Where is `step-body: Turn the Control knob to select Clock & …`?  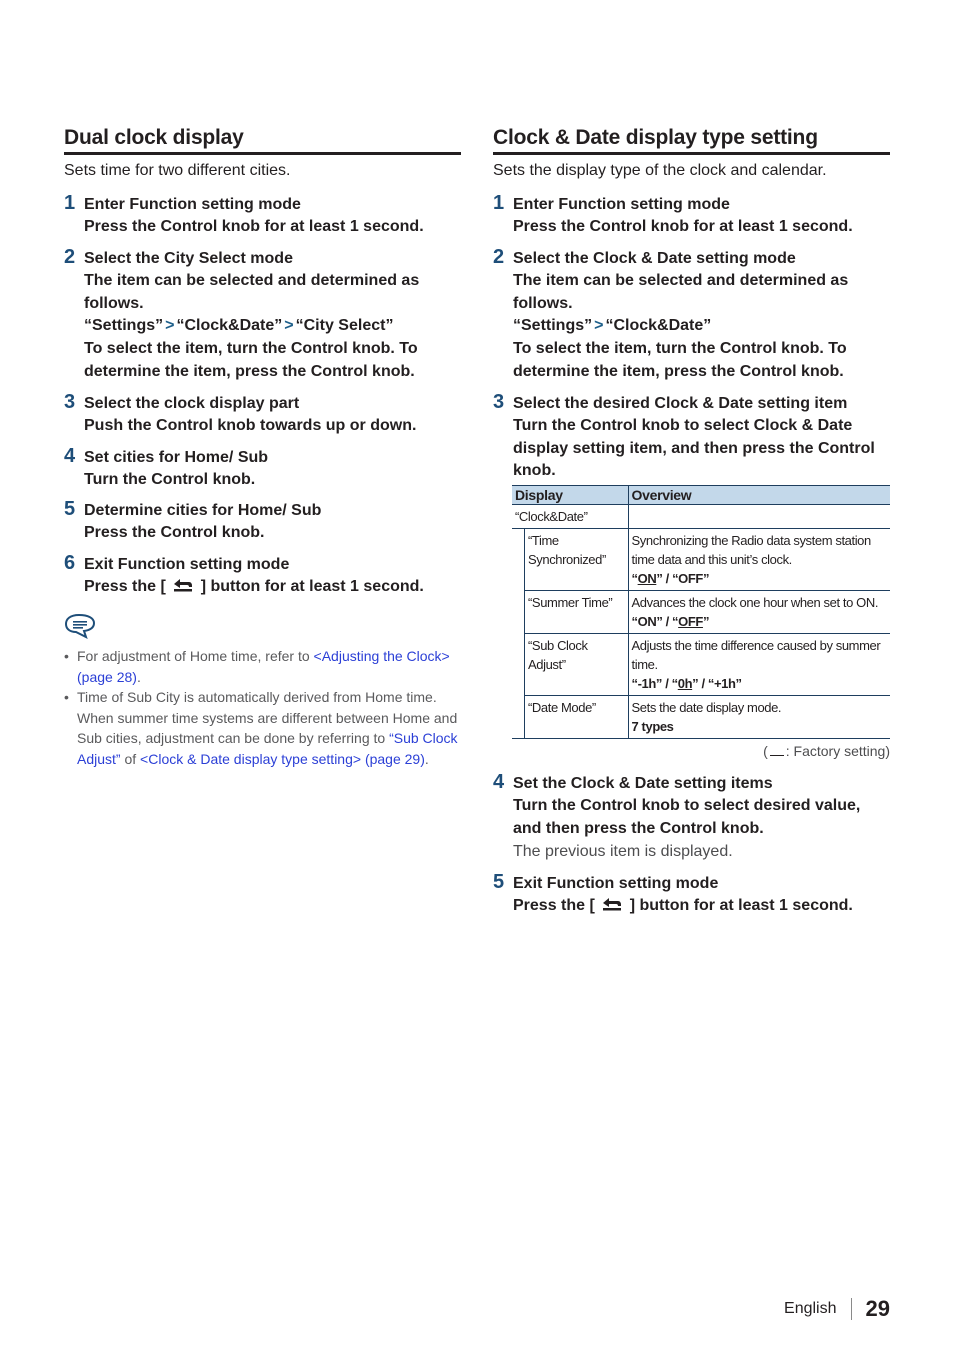
step-body: Turn the Control knob to select Clock & … is located at coordinates (694, 448).